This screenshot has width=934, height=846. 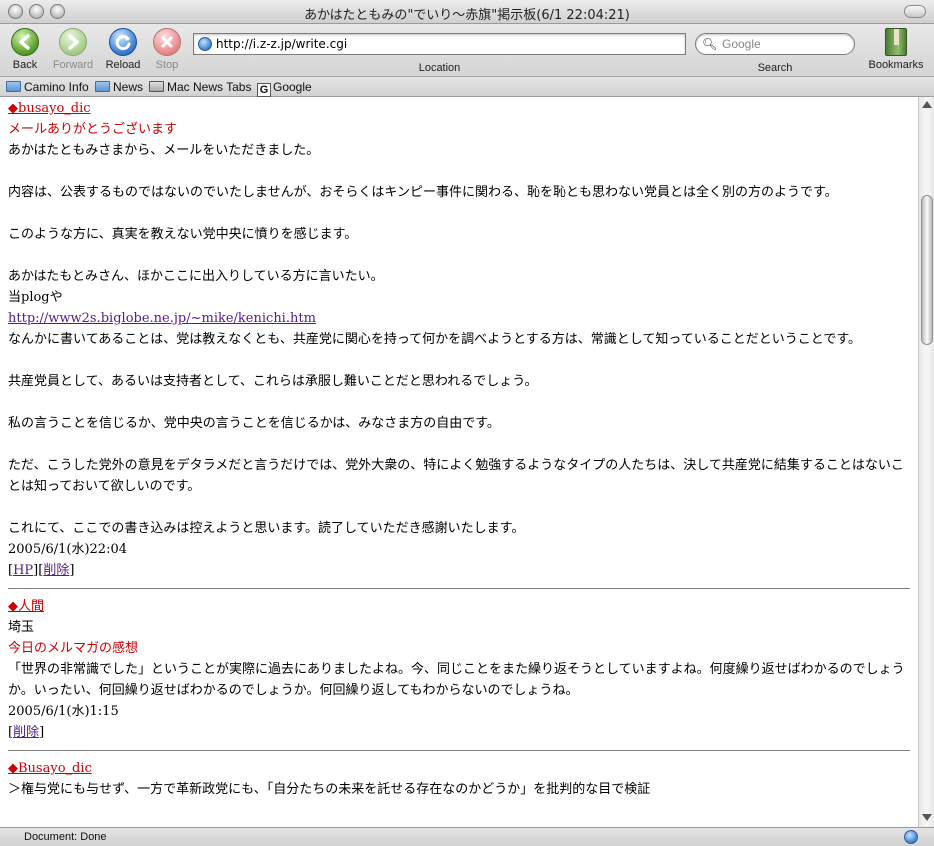 I want to click on search-placeholder: Google, so click(x=741, y=44).